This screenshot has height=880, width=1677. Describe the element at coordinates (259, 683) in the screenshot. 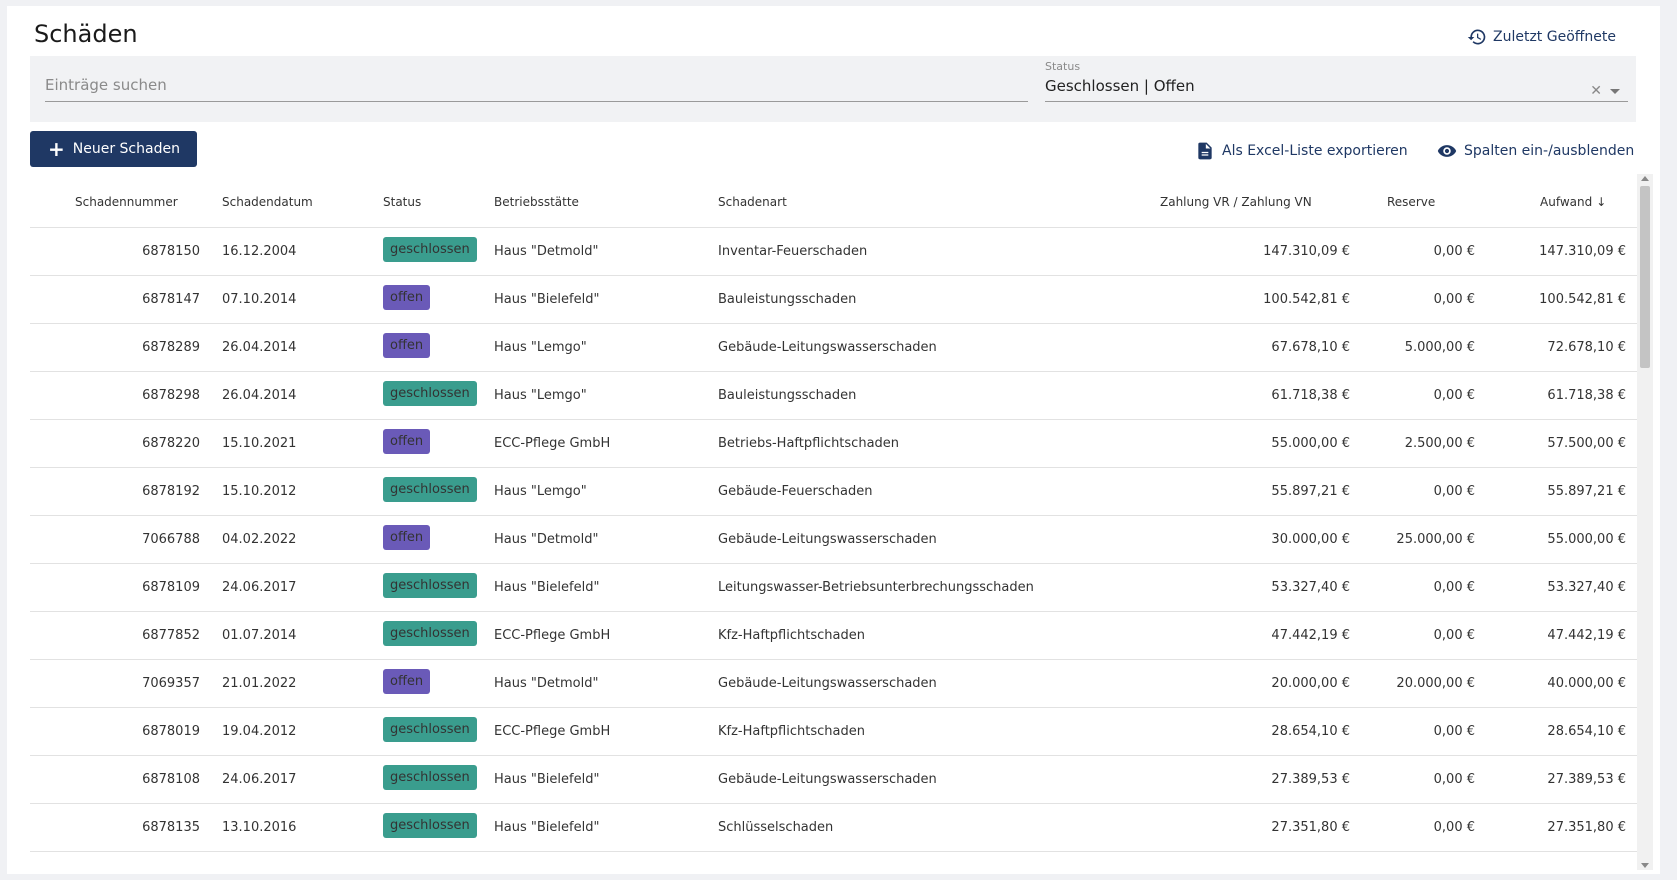

I see `cell-claim-date: 21.01.2022` at that location.